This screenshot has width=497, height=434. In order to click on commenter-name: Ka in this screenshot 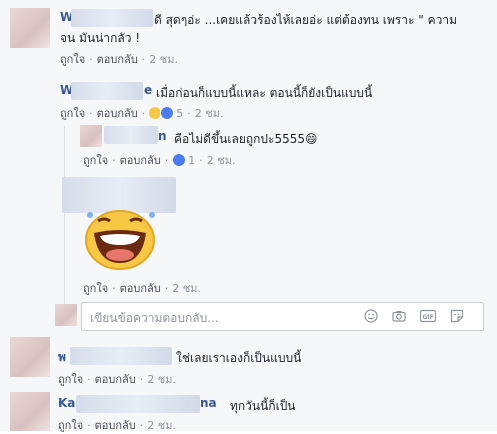, I will do `click(66, 403)`.